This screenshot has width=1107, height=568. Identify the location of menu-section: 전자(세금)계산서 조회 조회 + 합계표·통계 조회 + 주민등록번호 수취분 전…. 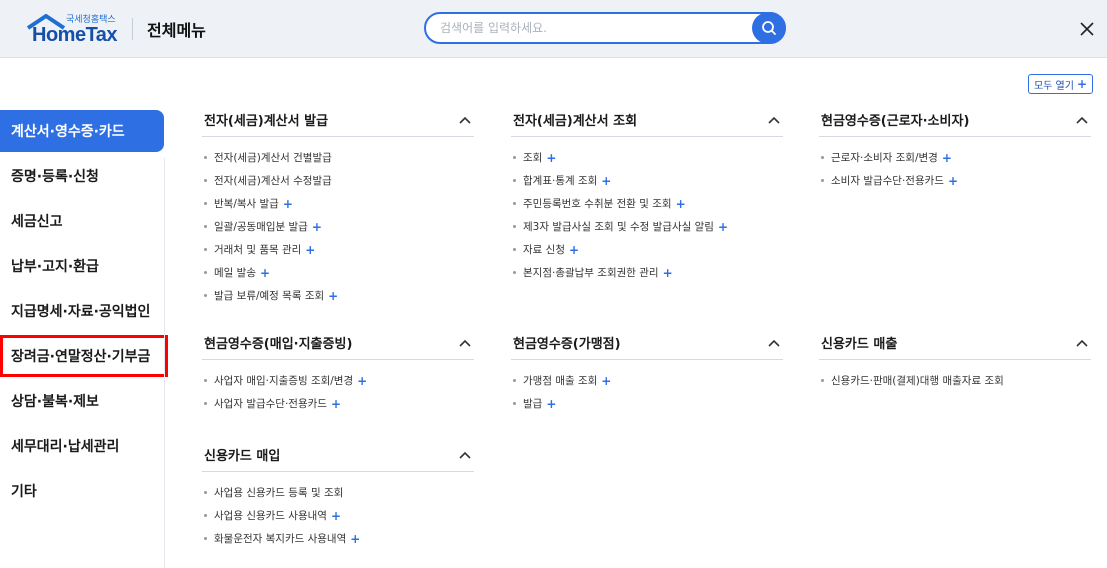
(647, 193).